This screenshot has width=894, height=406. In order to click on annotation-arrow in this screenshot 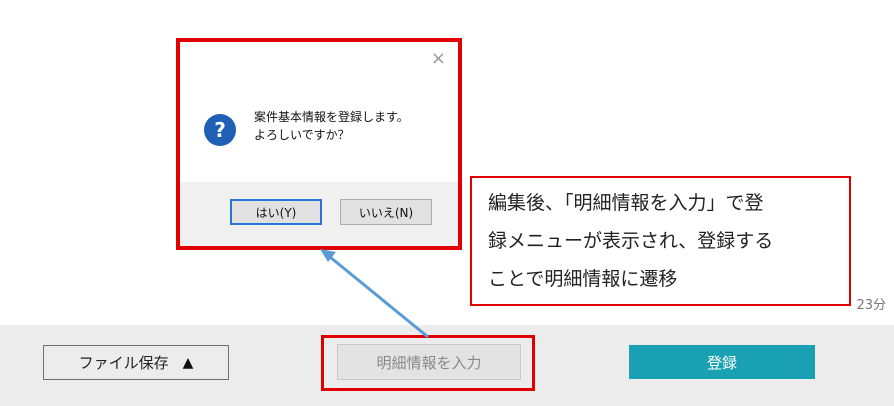, I will do `click(374, 294)`.